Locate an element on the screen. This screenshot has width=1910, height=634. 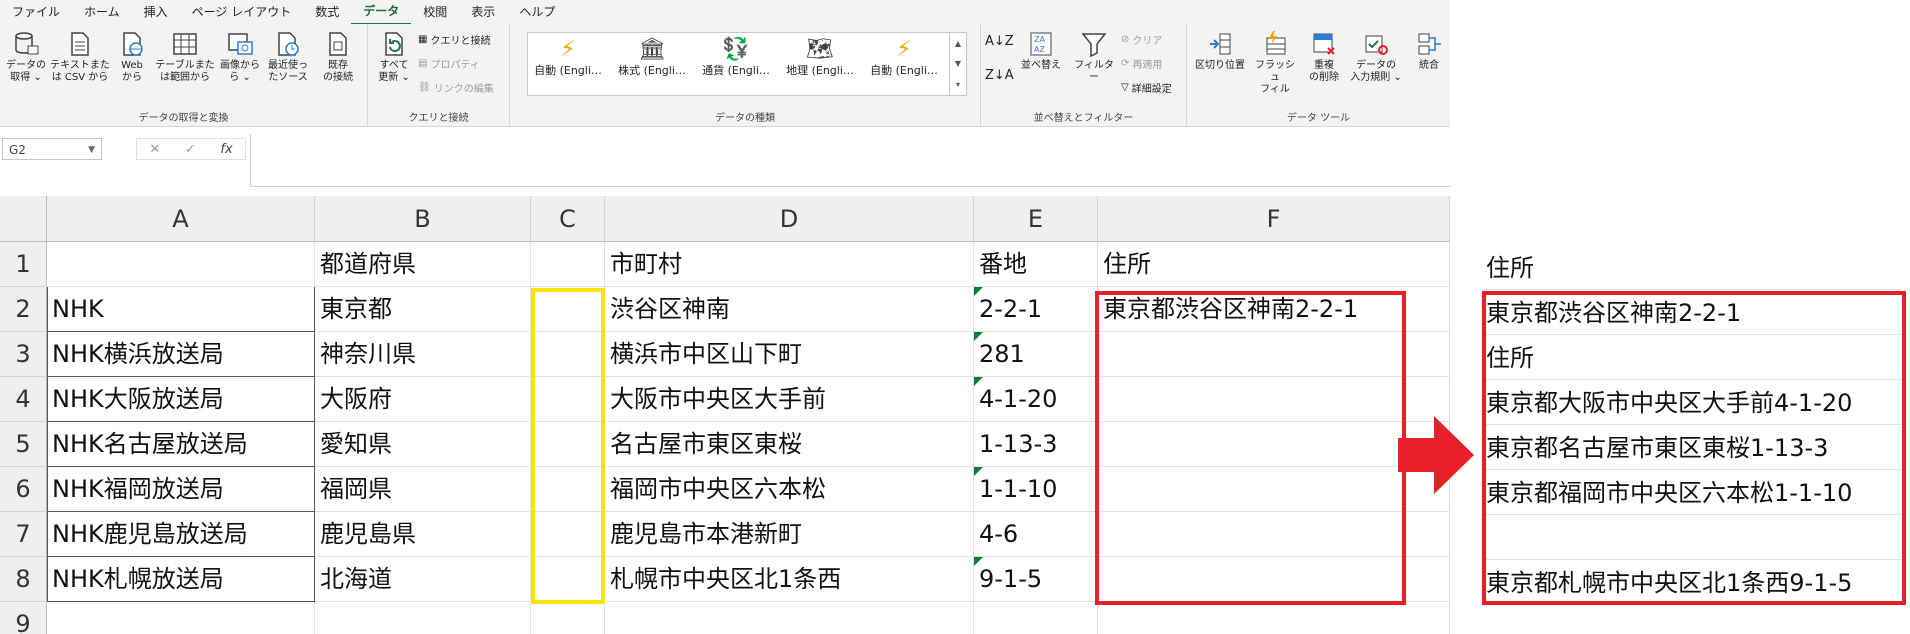
cell-e9 is located at coordinates (1036, 618).